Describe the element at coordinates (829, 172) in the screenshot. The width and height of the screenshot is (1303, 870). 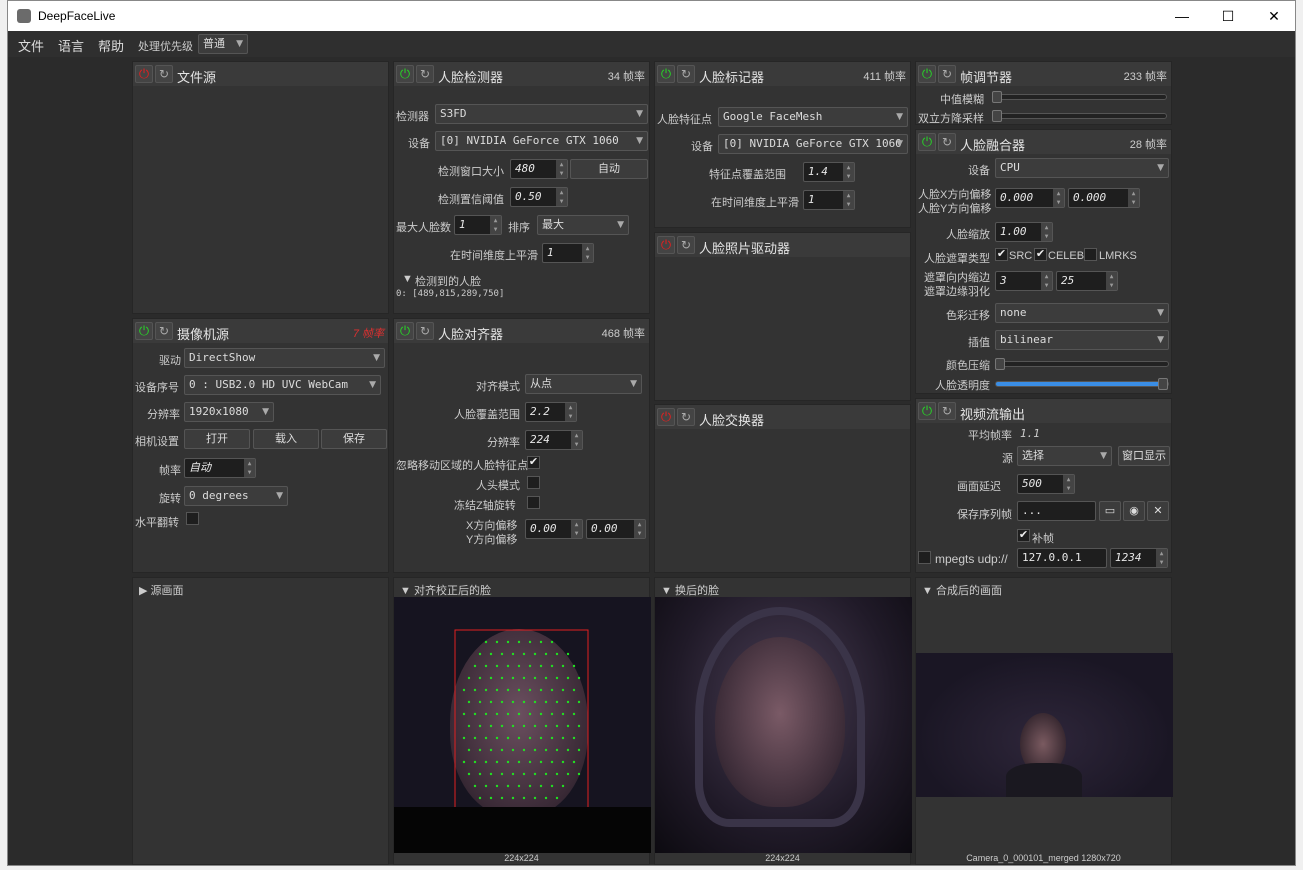
I see `range-spinbox: 1.4 ▲ ▼` at that location.